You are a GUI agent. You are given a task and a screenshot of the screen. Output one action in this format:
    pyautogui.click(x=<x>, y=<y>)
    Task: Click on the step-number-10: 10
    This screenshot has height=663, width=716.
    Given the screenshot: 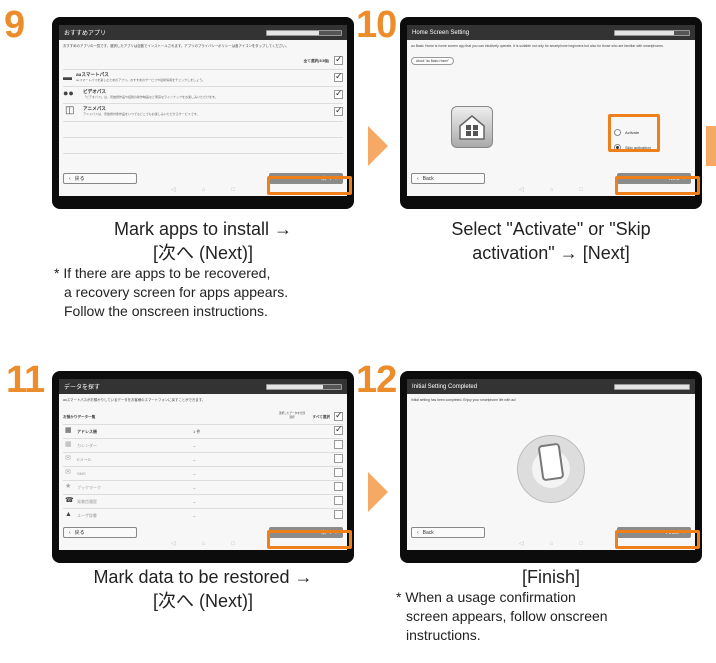 What is the action you would take?
    pyautogui.click(x=376, y=25)
    